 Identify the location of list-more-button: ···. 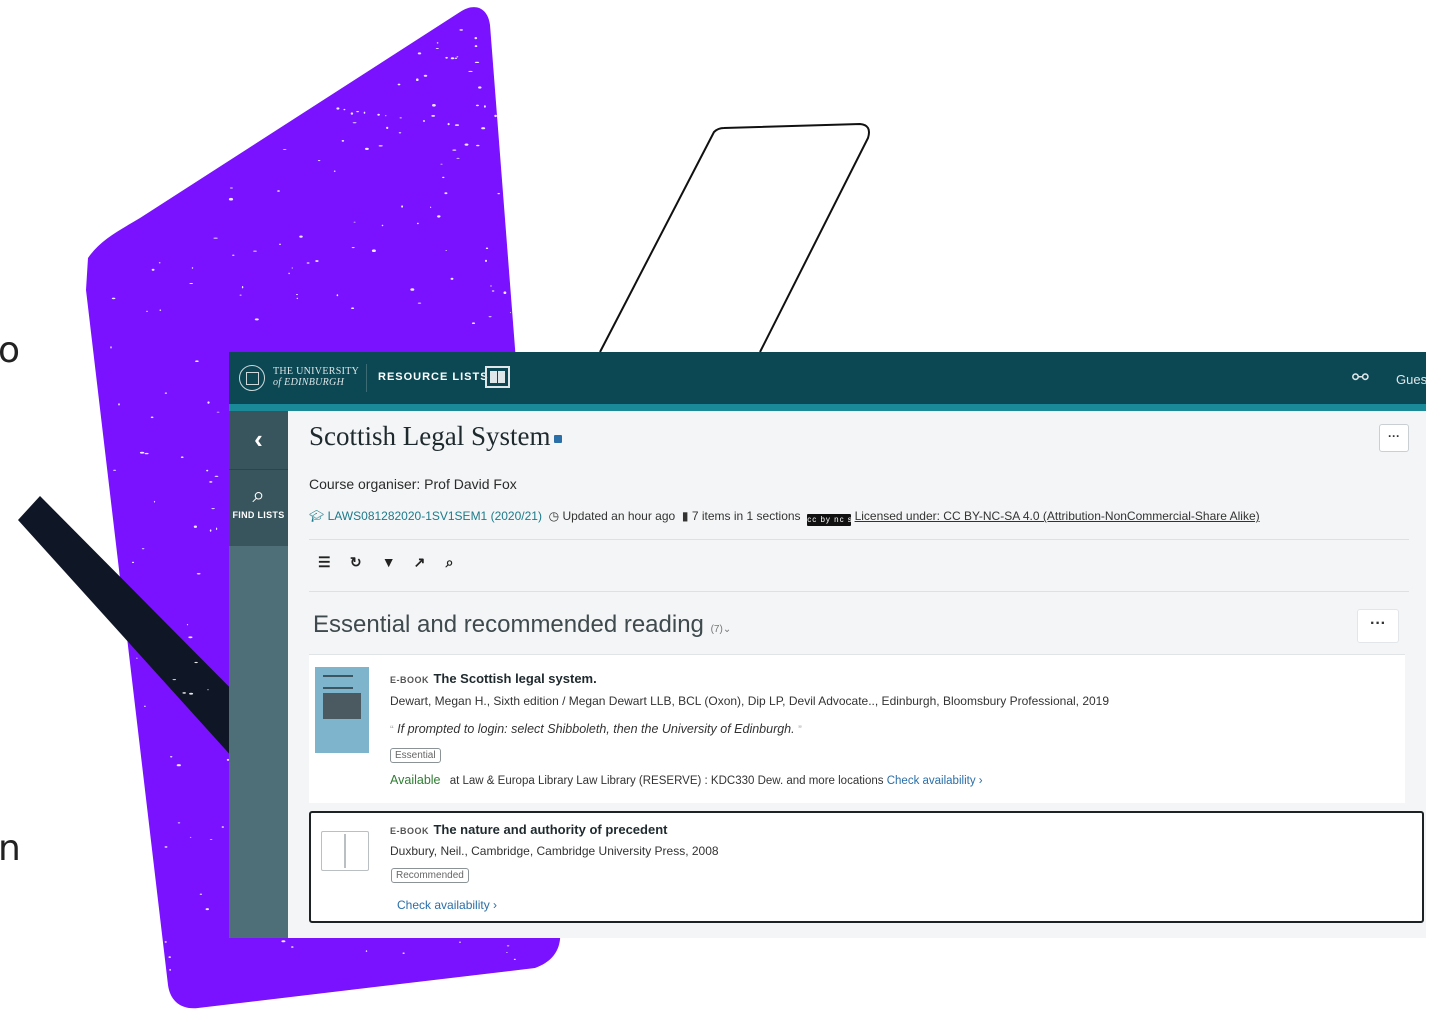
(1394, 438).